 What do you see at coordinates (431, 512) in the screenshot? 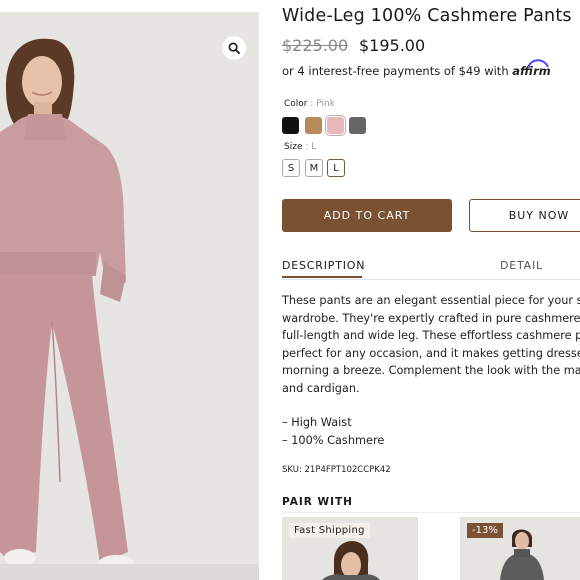
I see `pair-with-divider` at bounding box center [431, 512].